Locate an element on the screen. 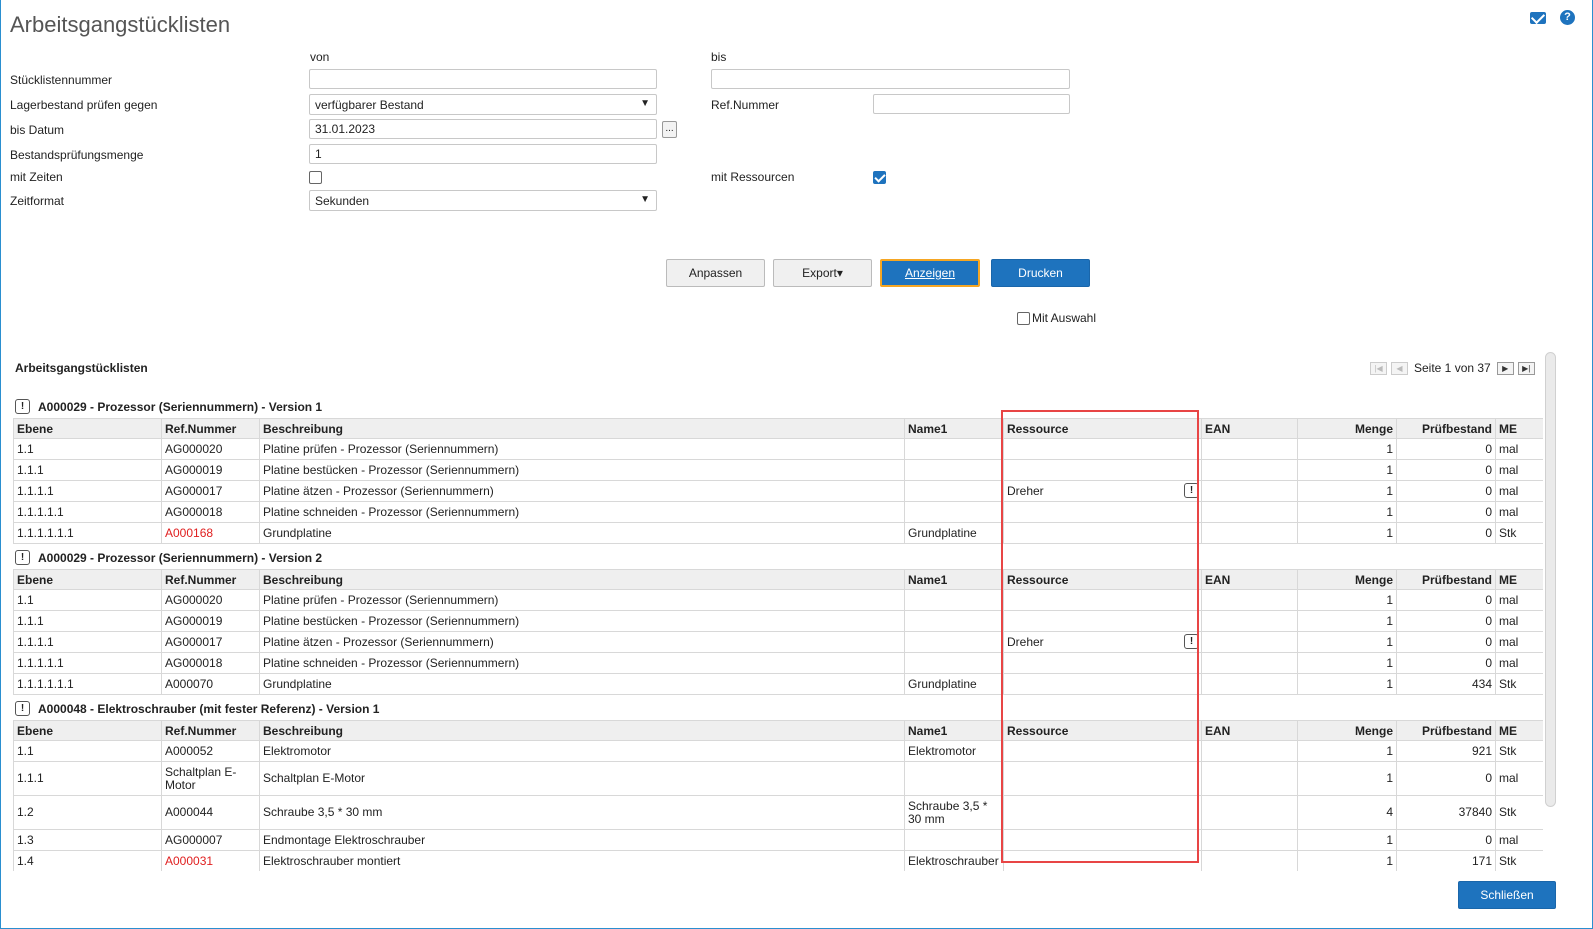 This screenshot has width=1593, height=929. anpassen-button: Anpassen is located at coordinates (715, 273).